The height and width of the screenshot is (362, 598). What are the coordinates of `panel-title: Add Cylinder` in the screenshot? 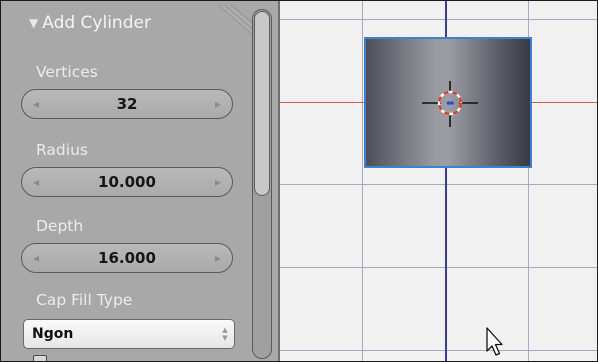 It's located at (96, 23).